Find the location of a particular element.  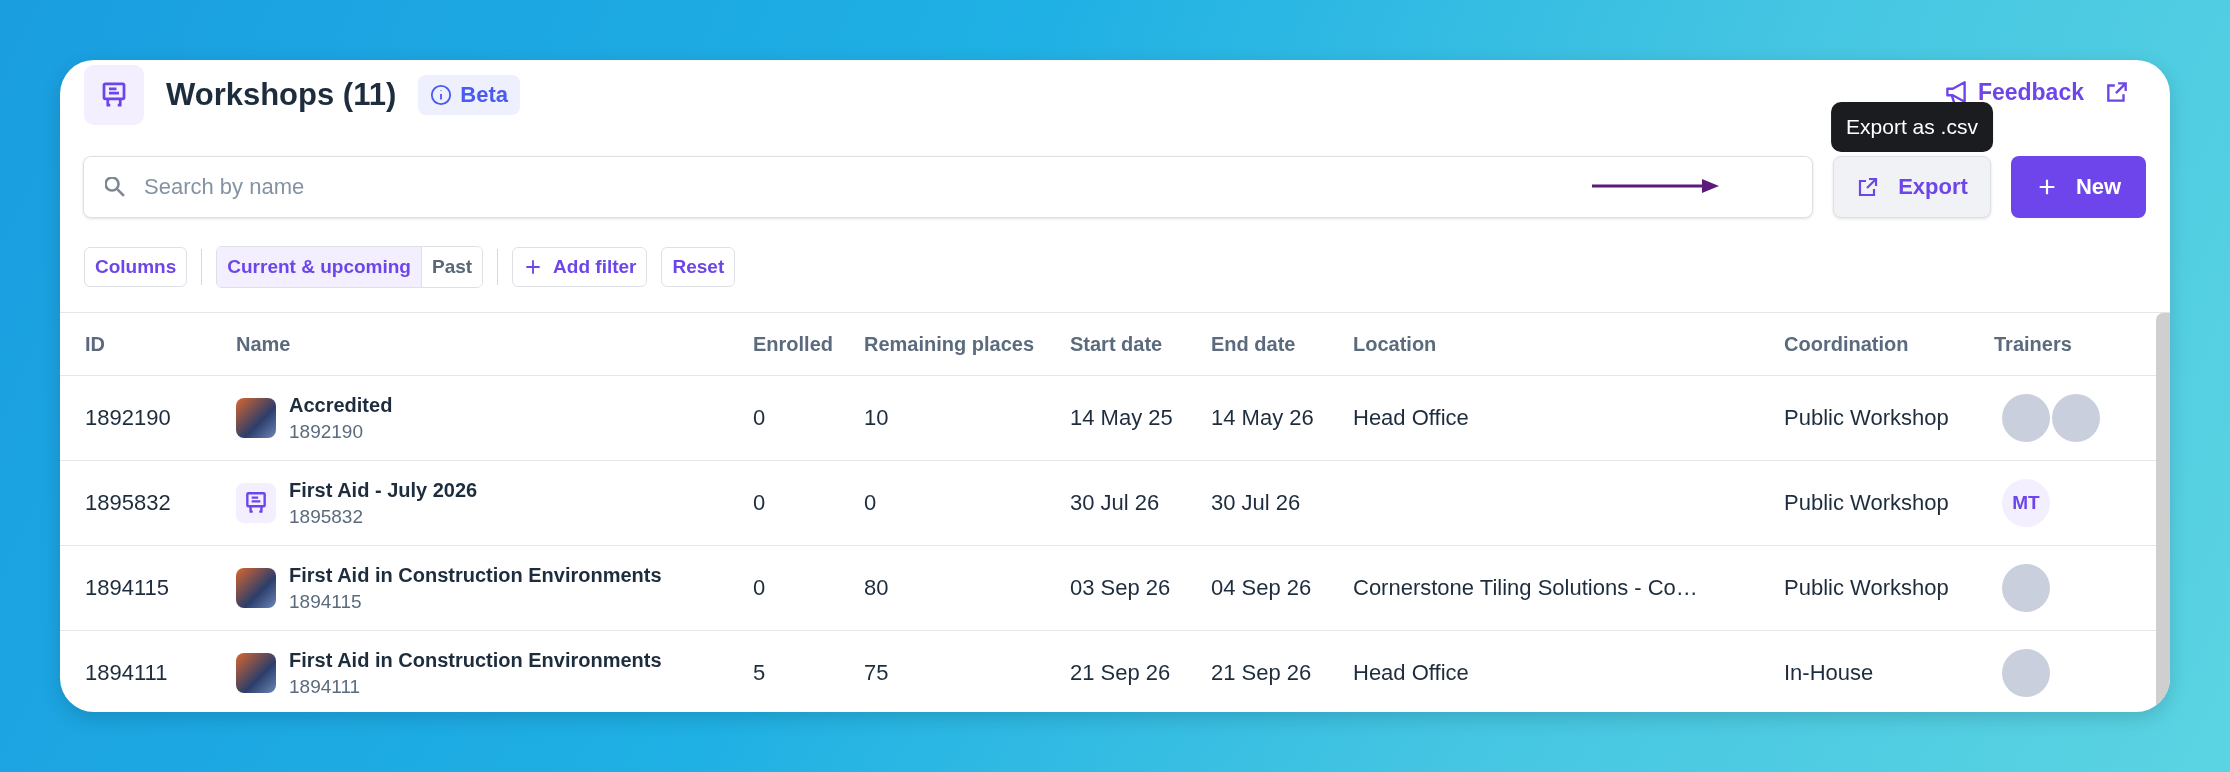

table-cell-text: 1892190 is located at coordinates (128, 418).